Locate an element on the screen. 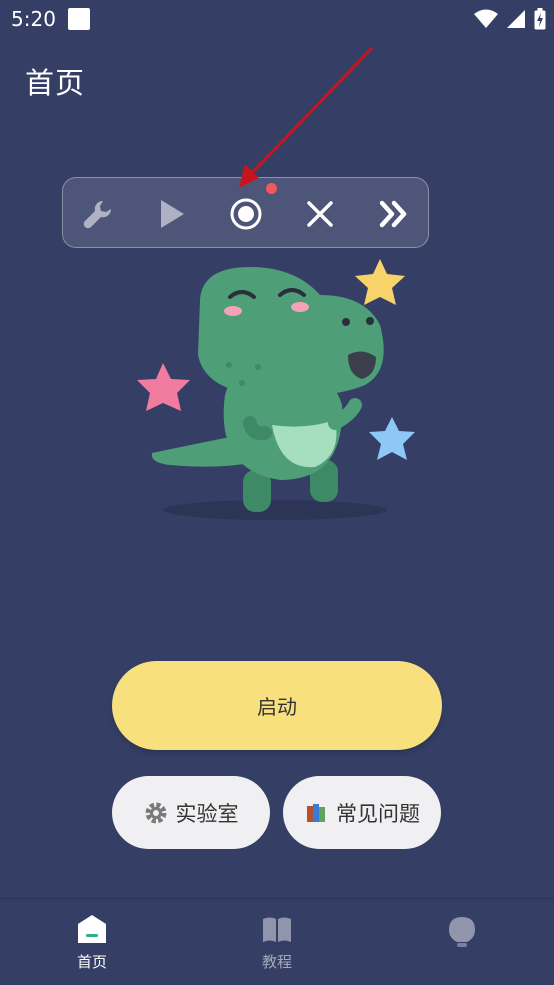 This screenshot has width=554, height=985. book-icon is located at coordinates (277, 929).